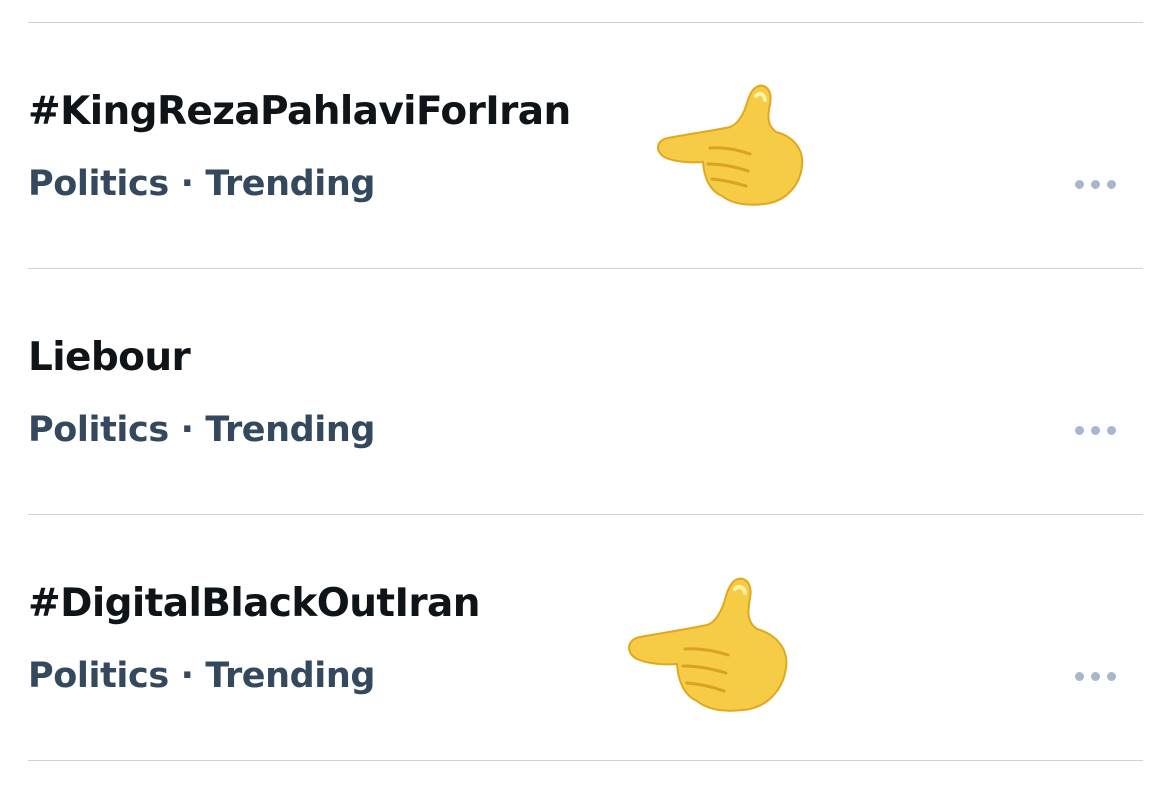  Describe the element at coordinates (299, 111) in the screenshot. I see `trend-title: #KingRezaPahlaviForIran` at that location.